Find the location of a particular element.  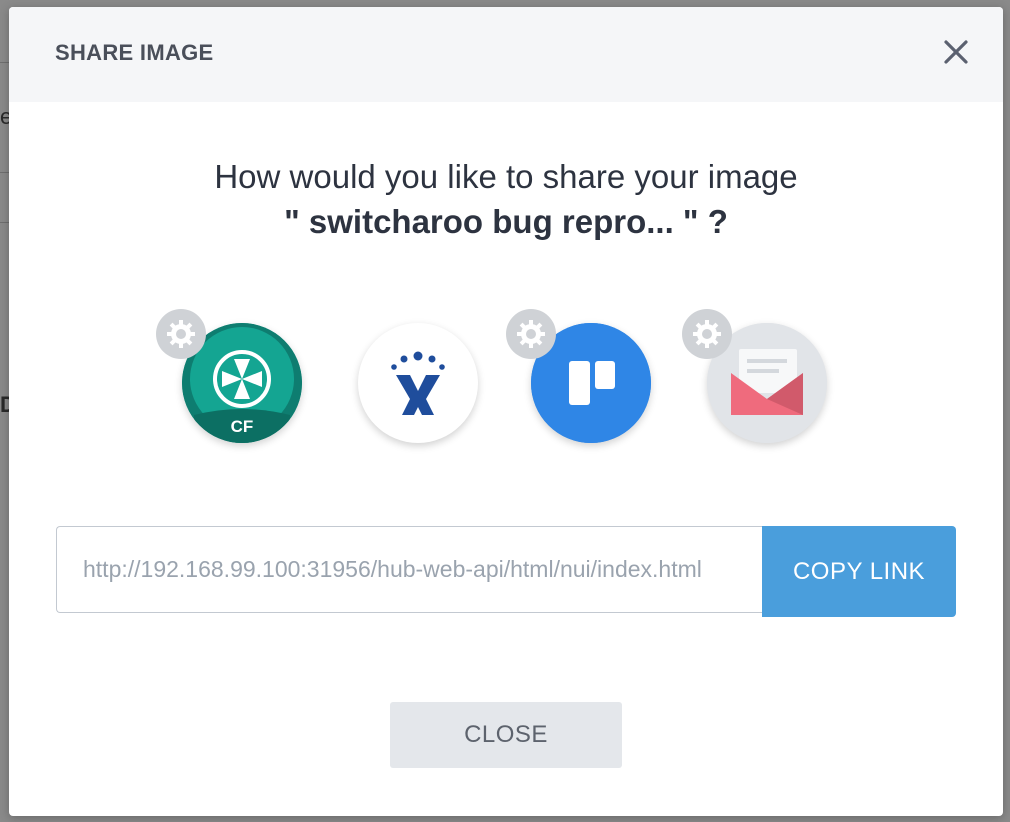

dialog-title: SHARE IMAGE is located at coordinates (134, 52).